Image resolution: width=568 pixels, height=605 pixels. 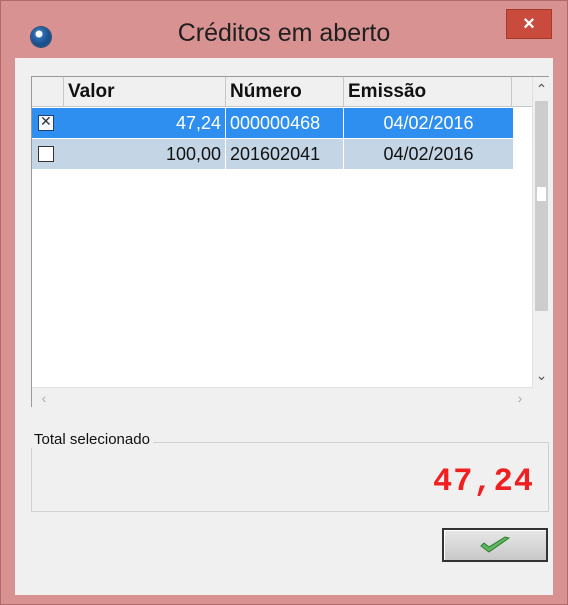 I want to click on scrollbar-thumb, so click(x=541, y=206).